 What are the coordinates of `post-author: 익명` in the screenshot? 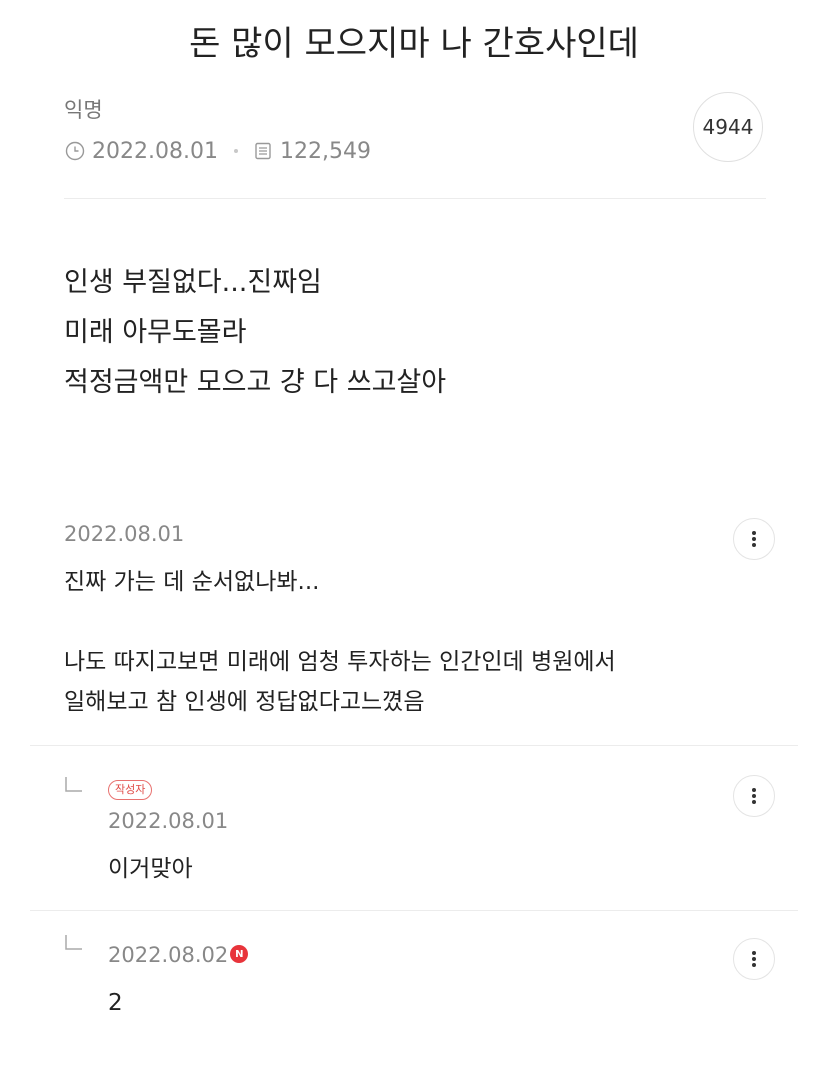 It's located at (83, 110).